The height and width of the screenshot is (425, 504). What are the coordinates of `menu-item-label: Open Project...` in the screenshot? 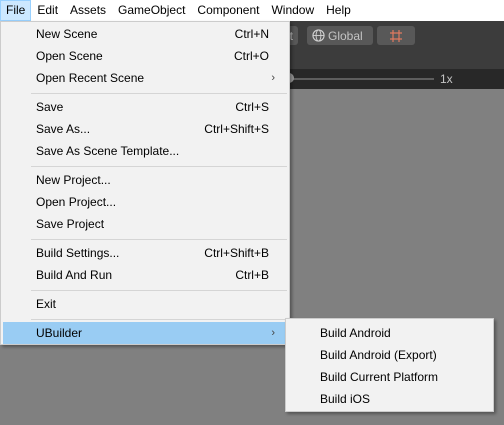 It's located at (76, 202).